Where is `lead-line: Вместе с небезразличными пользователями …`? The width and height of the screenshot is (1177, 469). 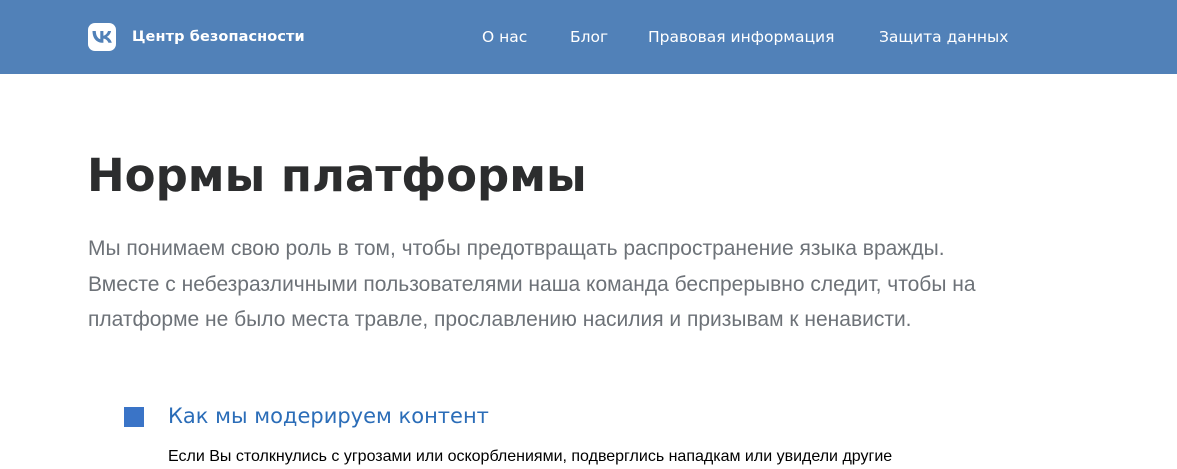
lead-line: Вместе с небезразличными пользователями … is located at coordinates (532, 284).